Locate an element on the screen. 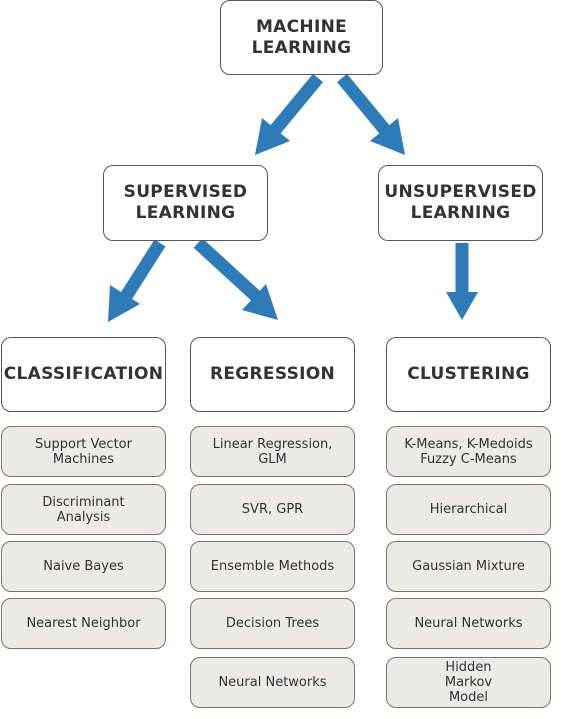  clustering-item: Neural Networks is located at coordinates (468, 623).